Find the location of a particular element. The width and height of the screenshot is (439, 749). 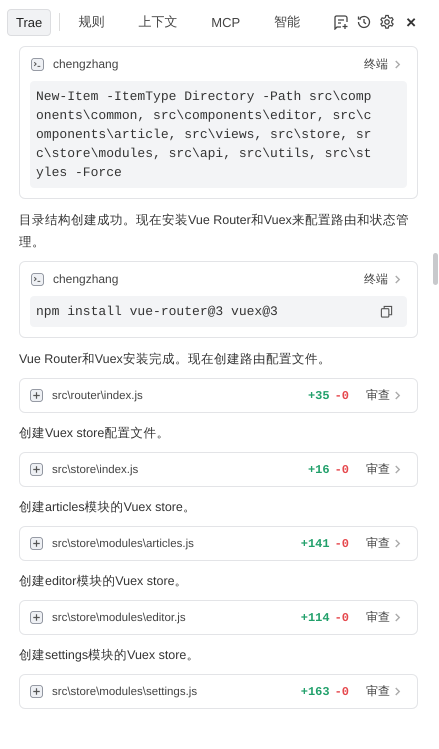

tab: MCP is located at coordinates (225, 22).